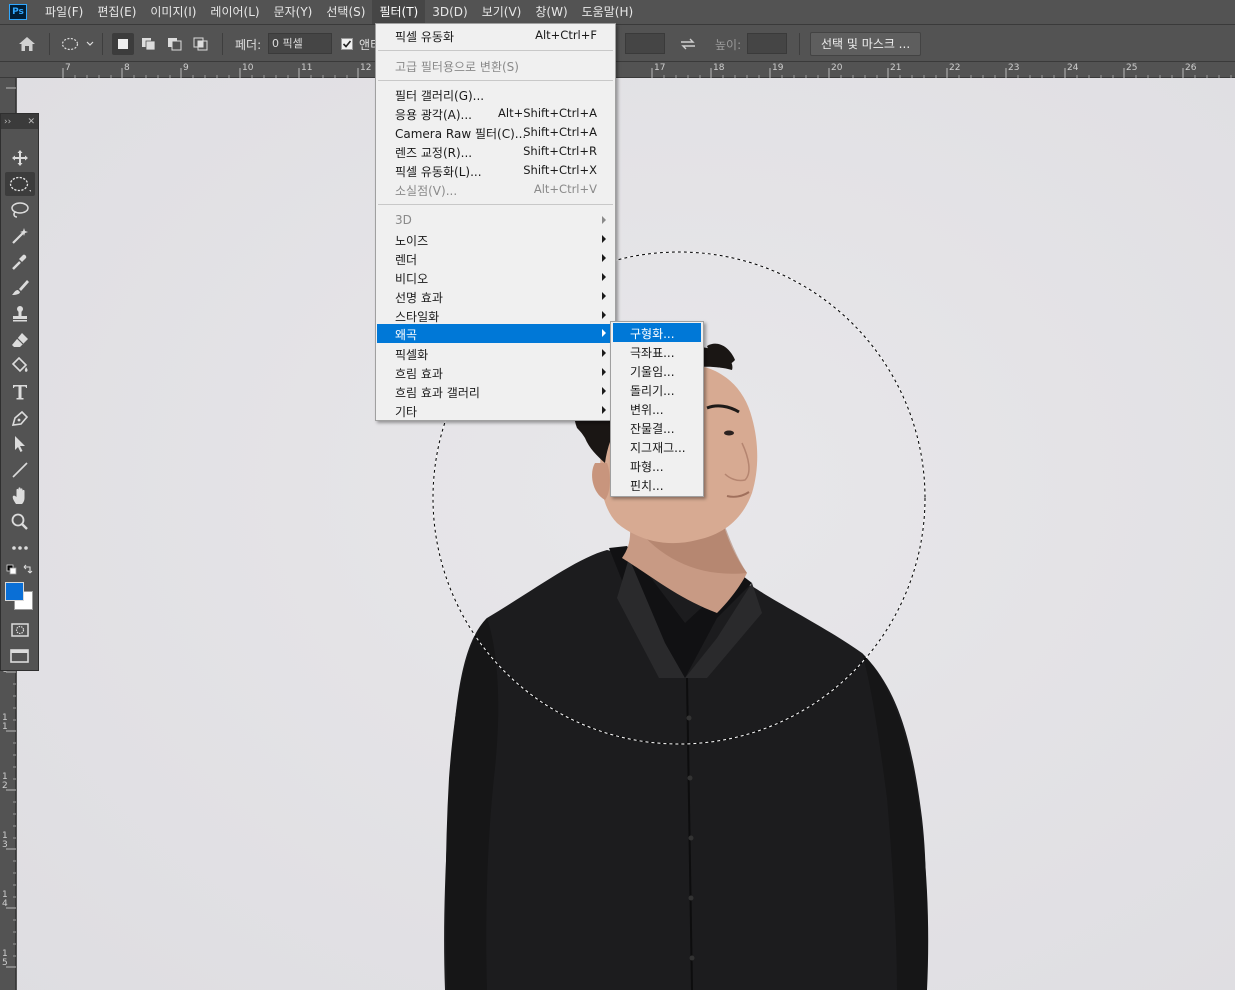 The width and height of the screenshot is (1235, 990). What do you see at coordinates (20, 418) in the screenshot?
I see `pen-icon` at bounding box center [20, 418].